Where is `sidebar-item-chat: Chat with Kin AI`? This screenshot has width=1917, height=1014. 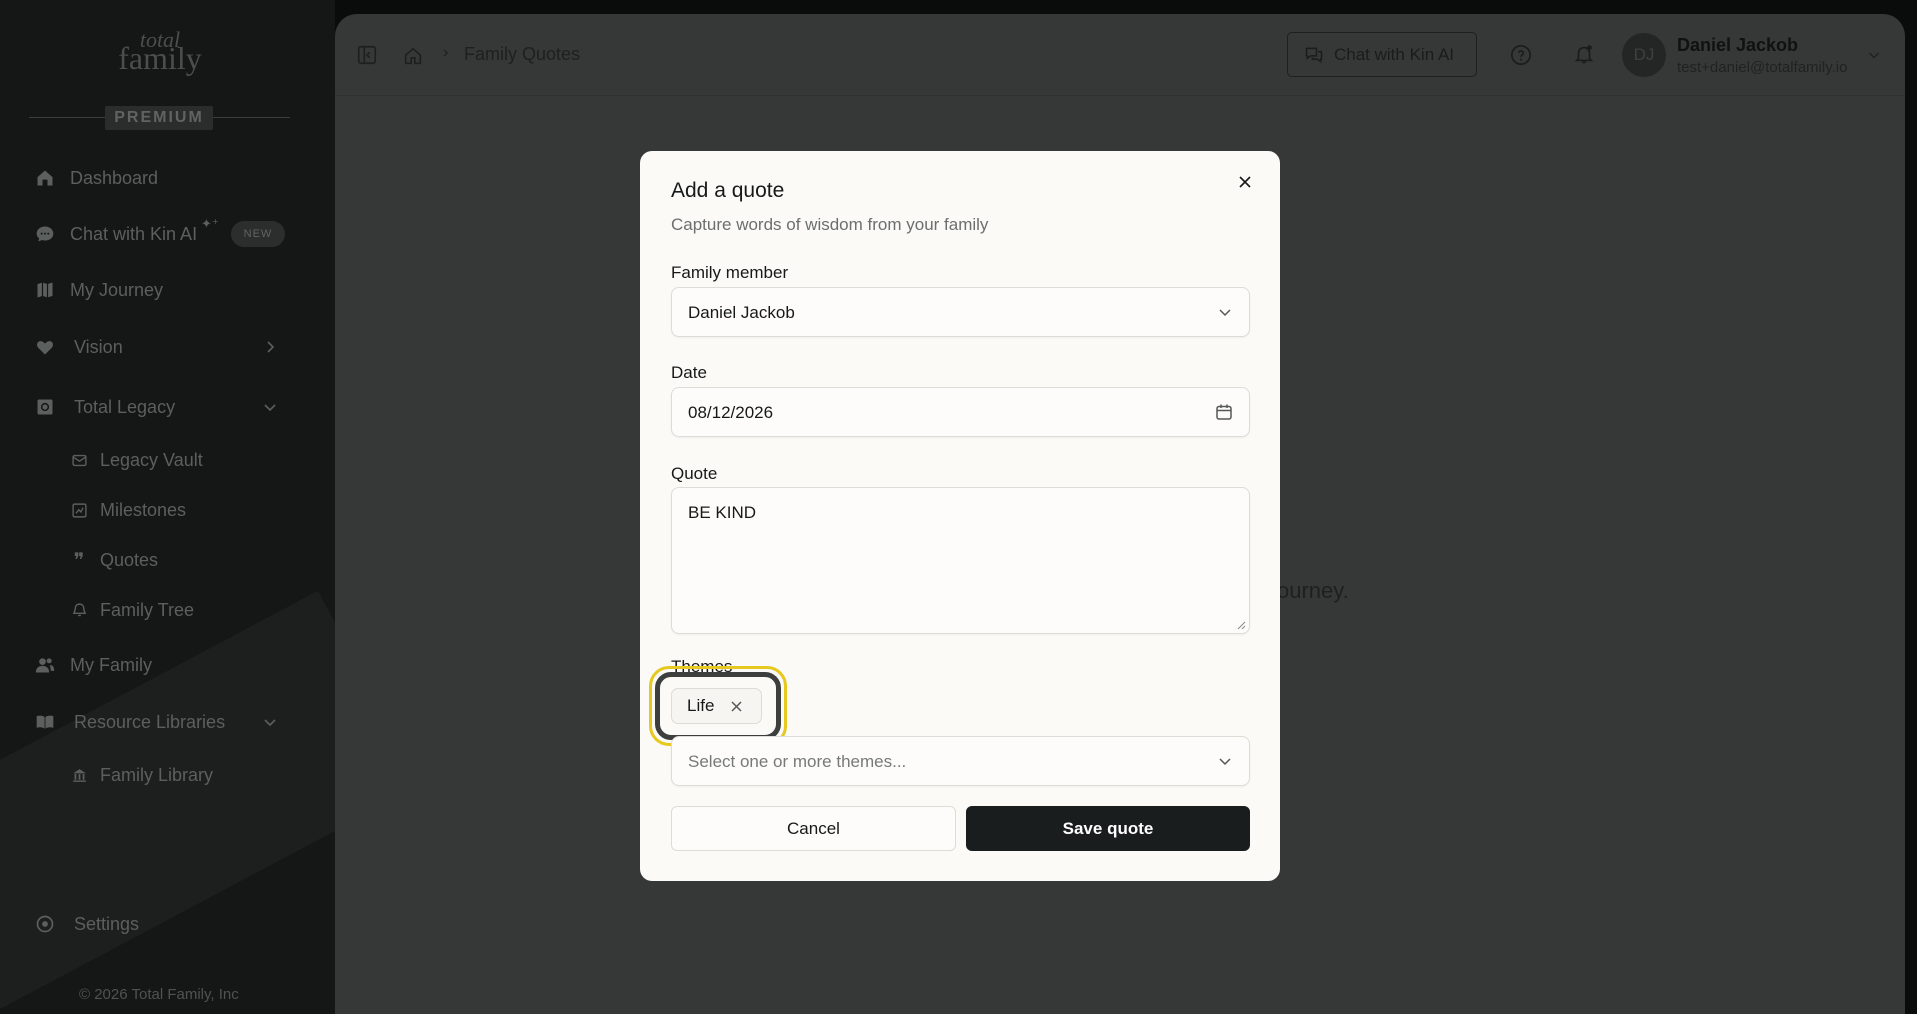
sidebar-item-chat: Chat with Kin AI is located at coordinates (115, 234).